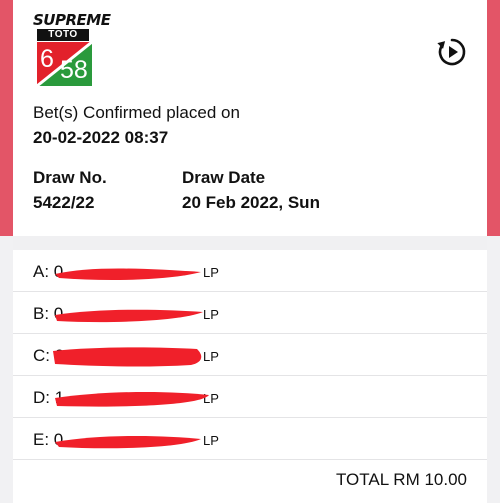 The image size is (500, 503). What do you see at coordinates (72, 20) in the screenshot?
I see `logo-brand-text: SUPREME` at bounding box center [72, 20].